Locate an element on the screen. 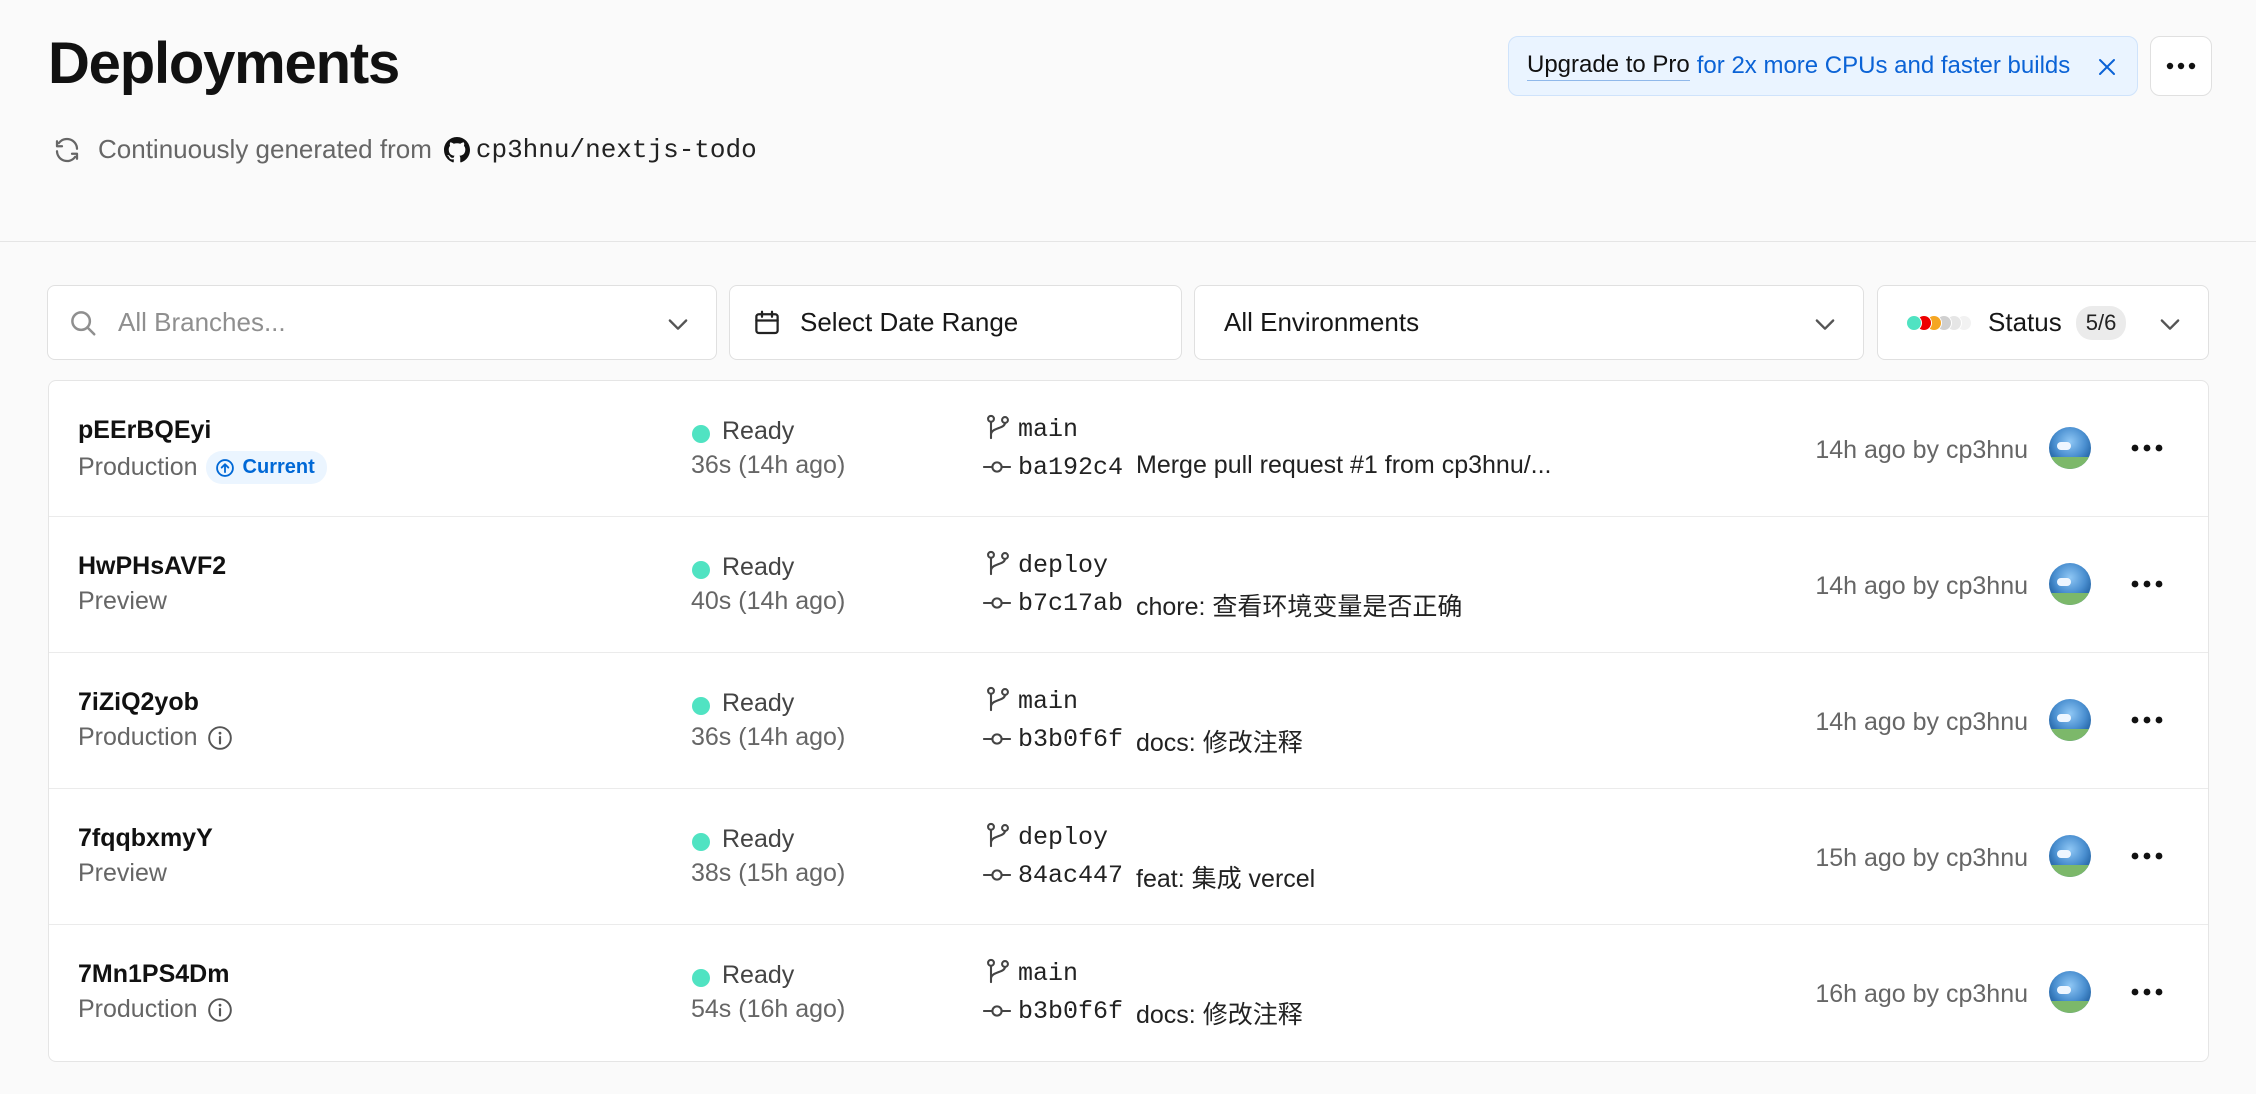 Image resolution: width=2256 pixels, height=1094 pixels. build-duration: 36s (14h ago) is located at coordinates (768, 465).